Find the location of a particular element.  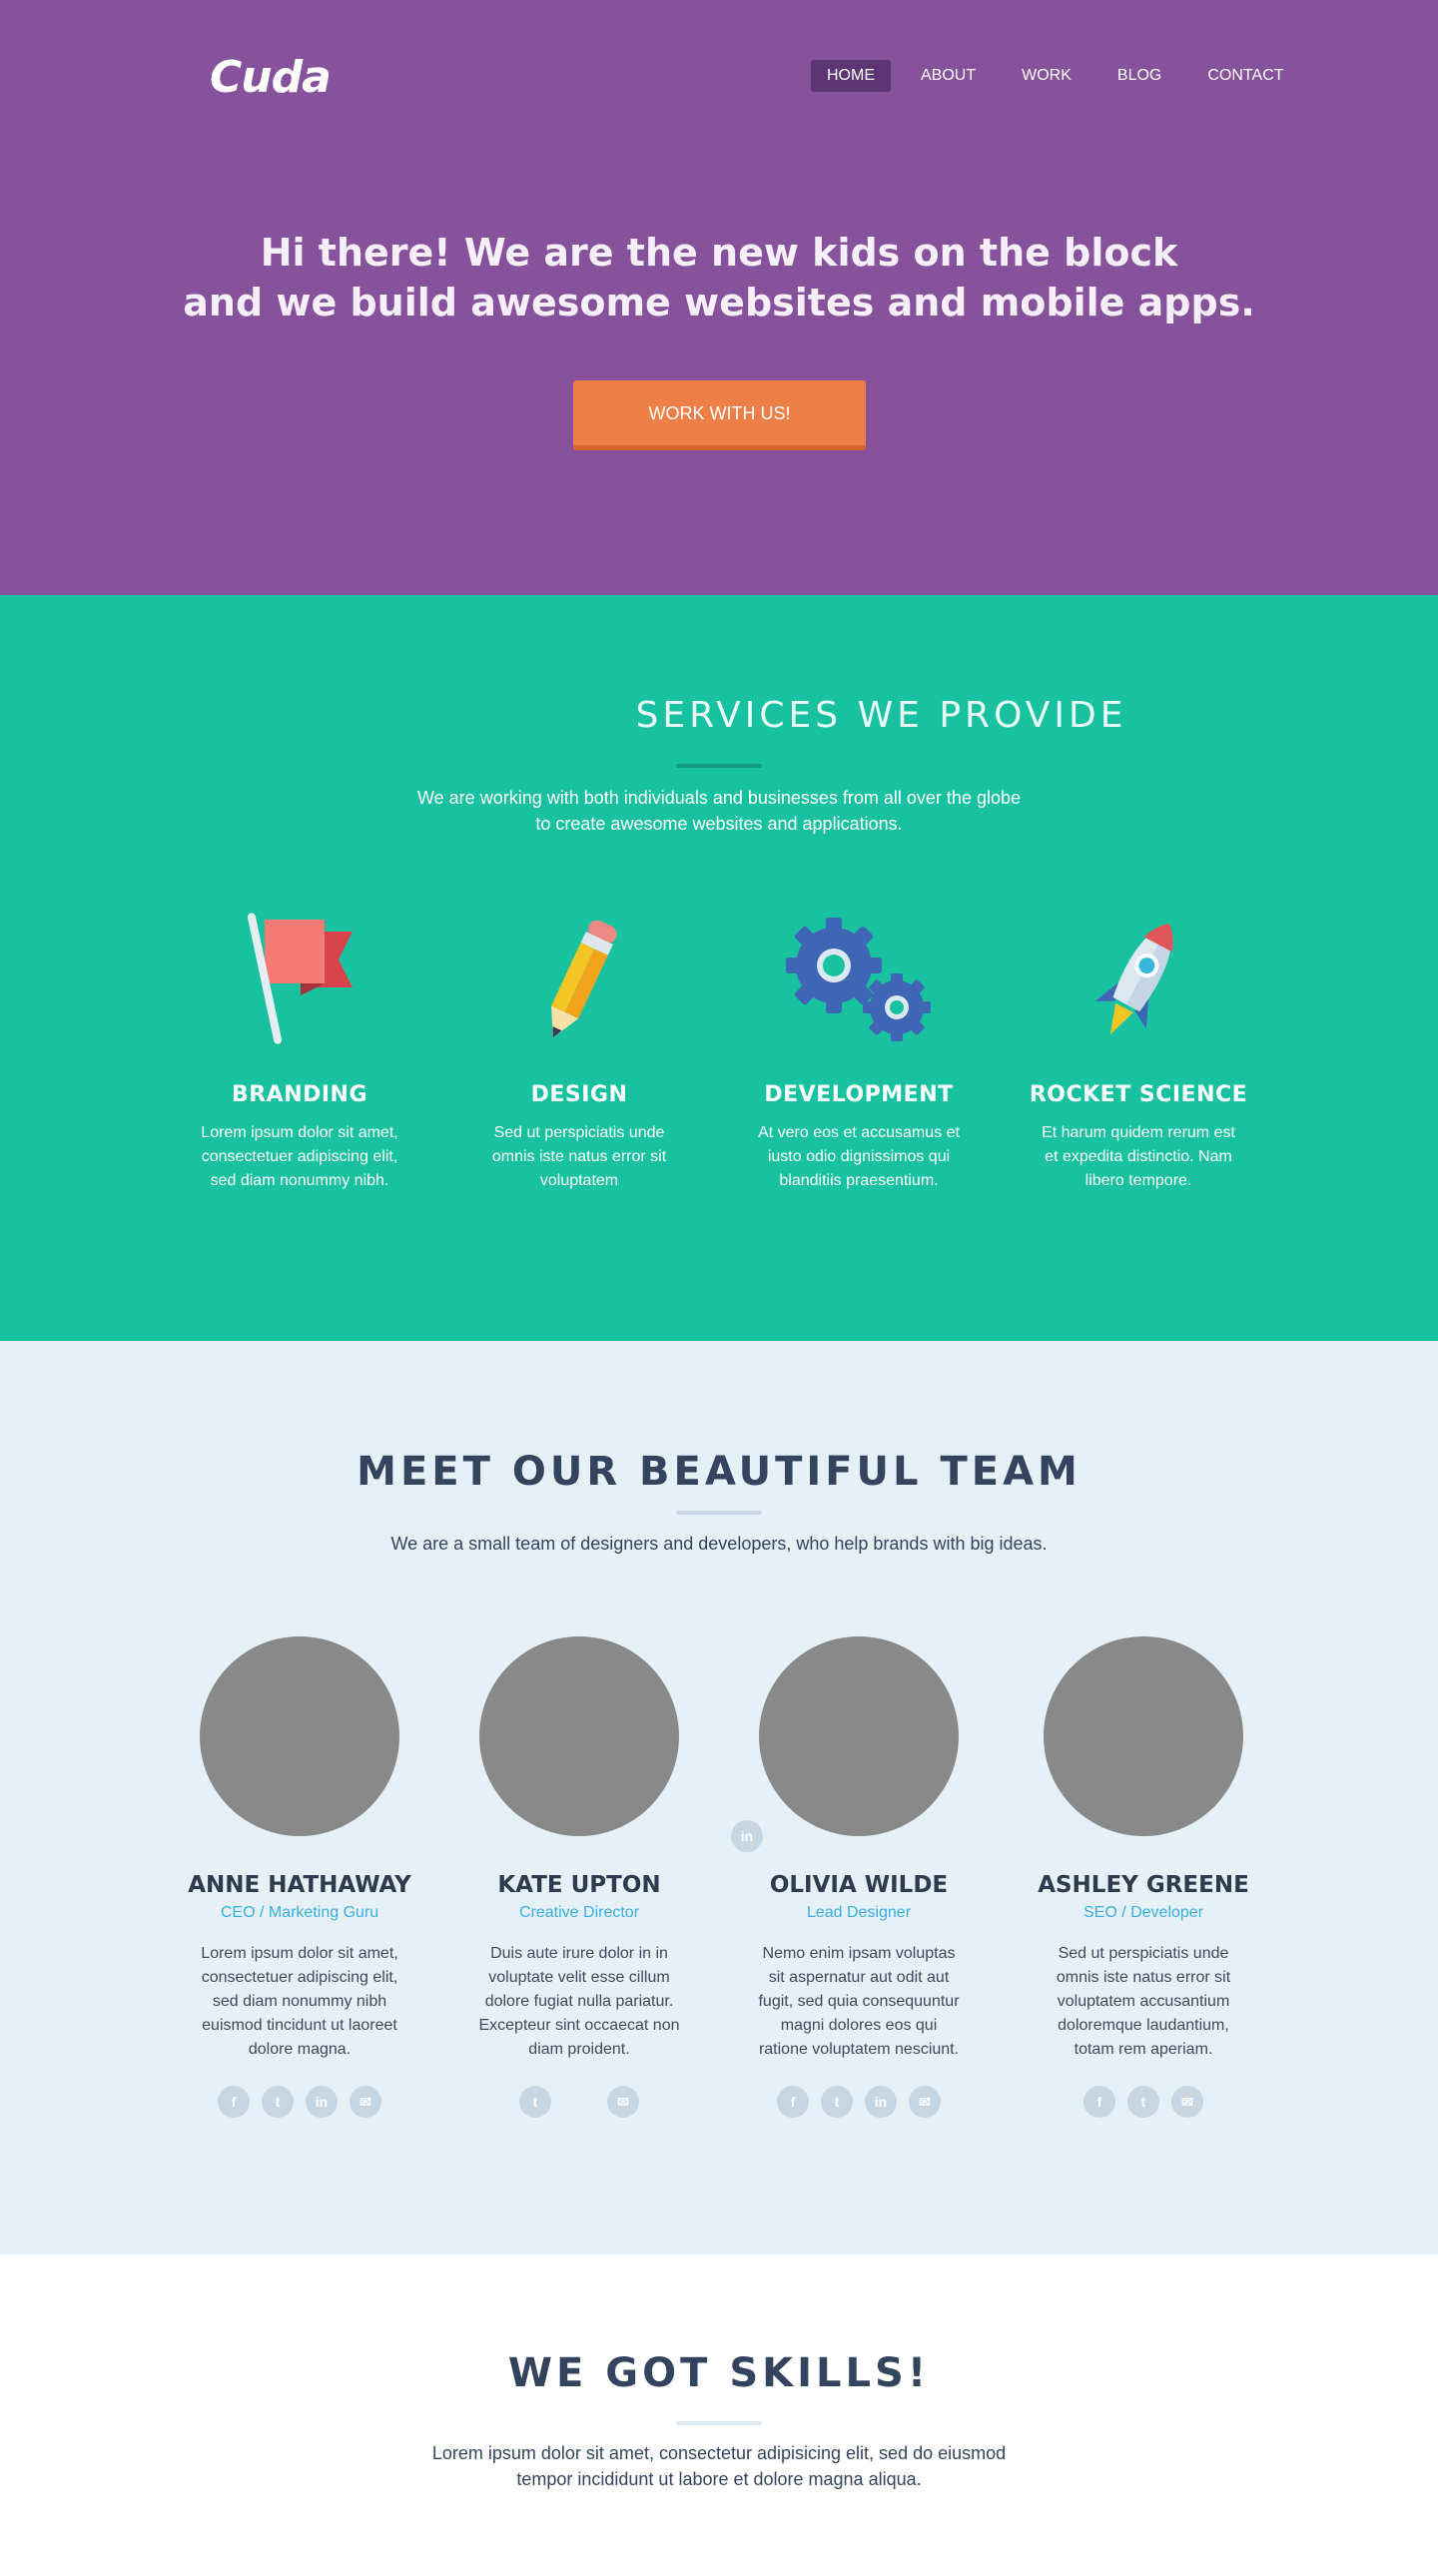

service-name: BRANDING is located at coordinates (299, 1094).